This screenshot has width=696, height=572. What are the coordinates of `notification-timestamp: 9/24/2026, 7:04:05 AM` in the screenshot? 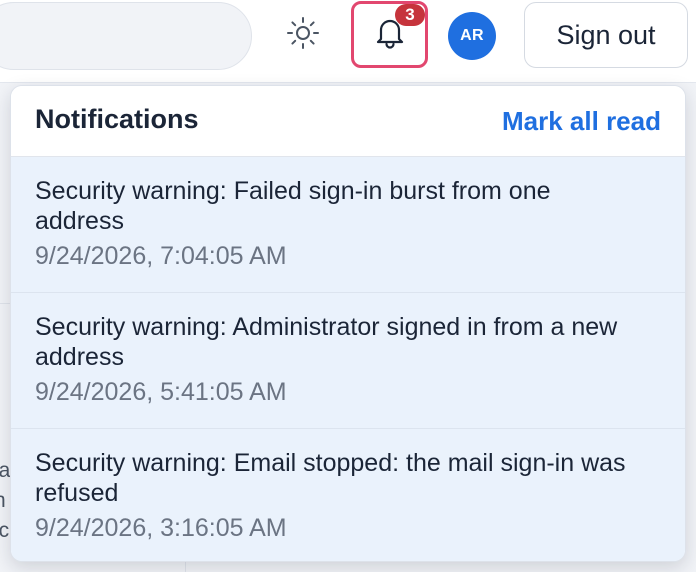 It's located at (161, 256).